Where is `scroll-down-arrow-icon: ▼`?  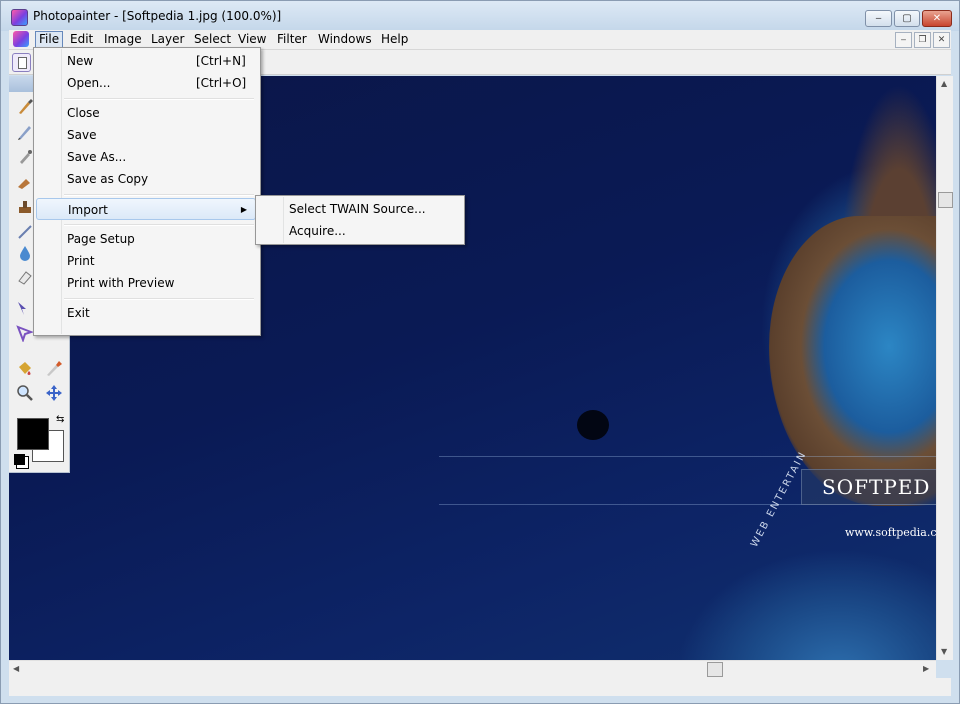 scroll-down-arrow-icon: ▼ is located at coordinates (944, 652).